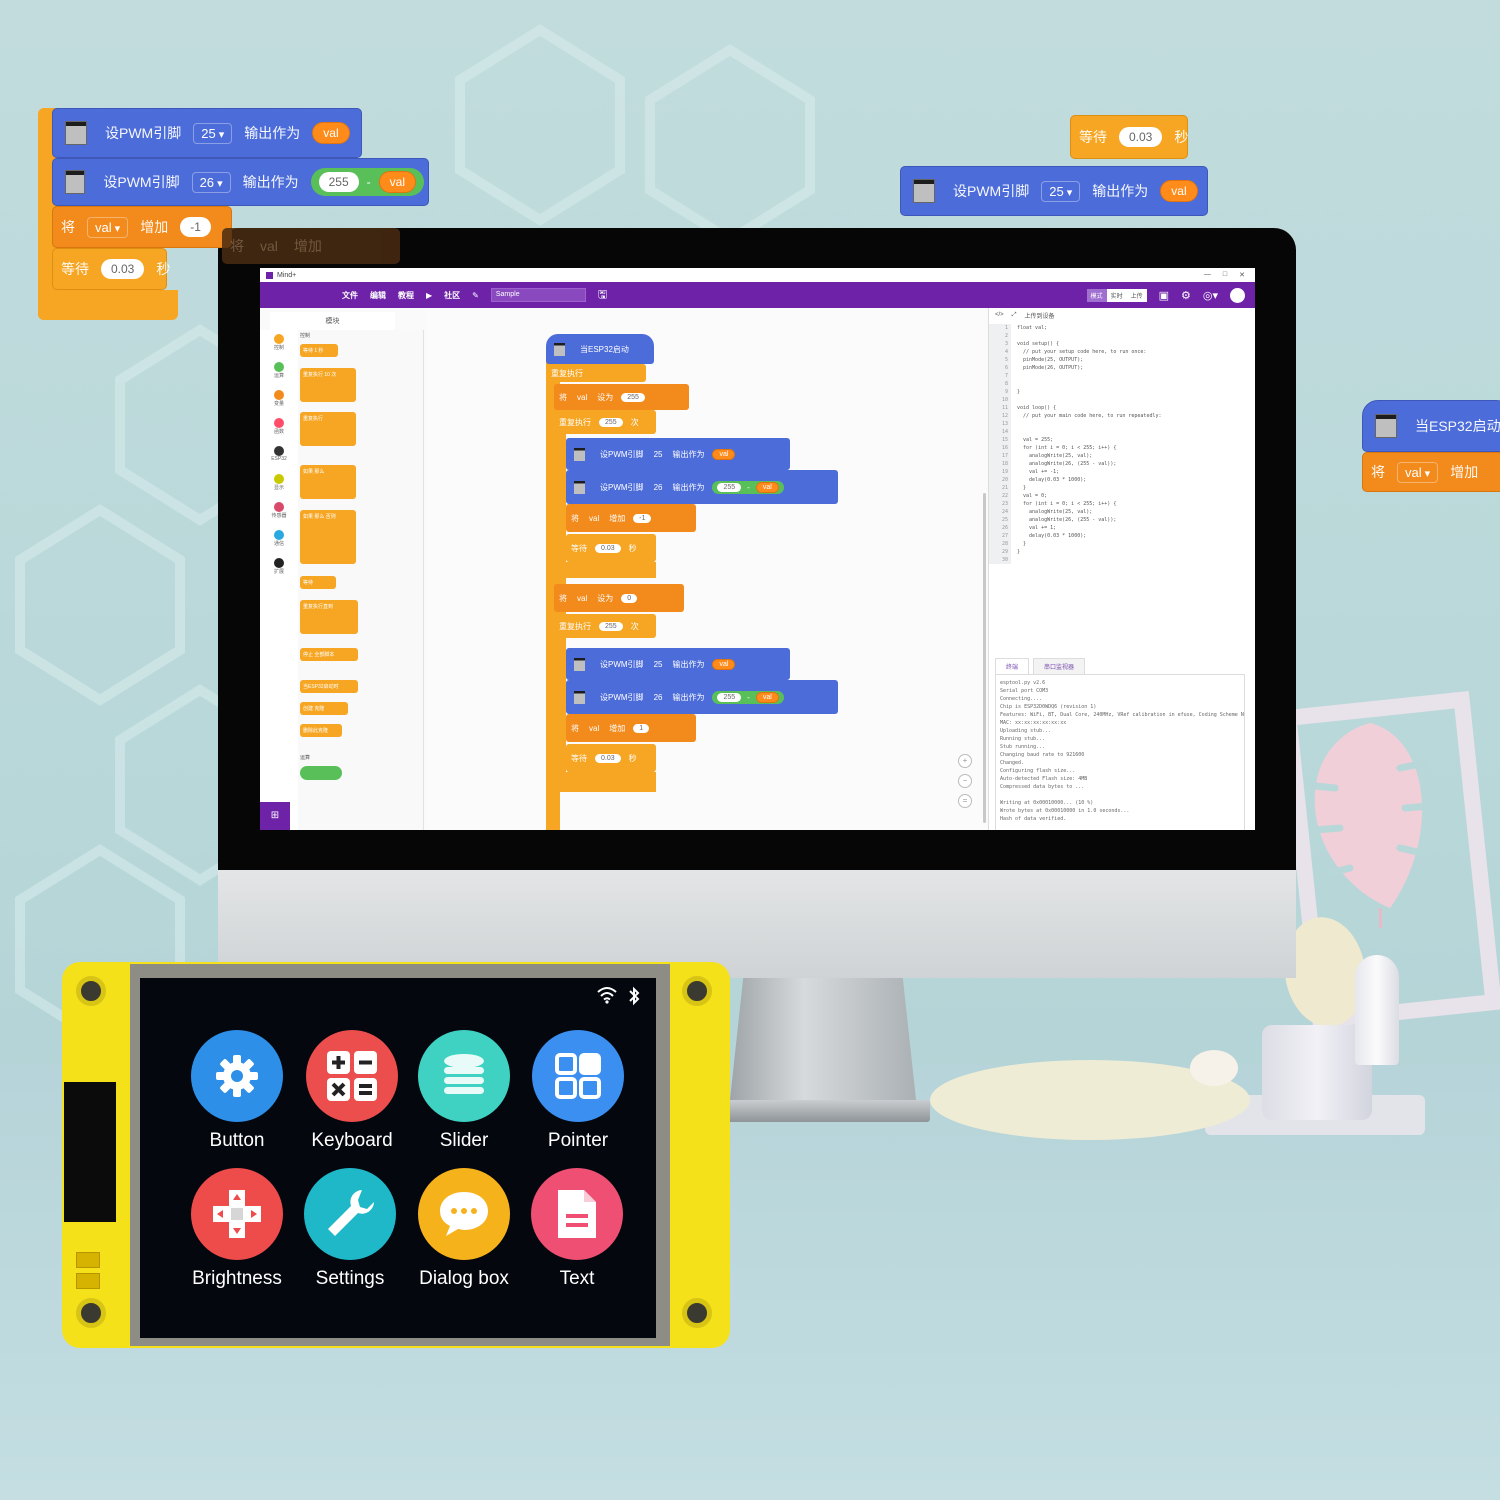  Describe the element at coordinates (965, 761) in the screenshot. I see `zoom-in-button: +` at that location.